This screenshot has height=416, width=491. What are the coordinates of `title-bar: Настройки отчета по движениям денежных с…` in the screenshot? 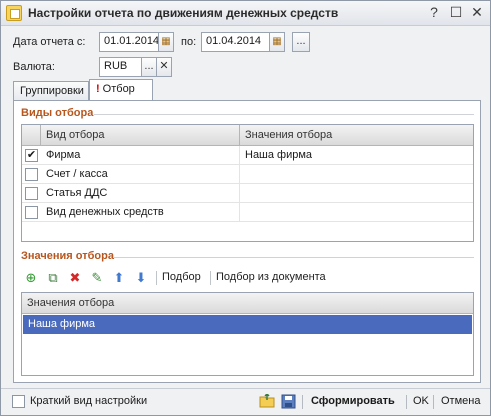 It's located at (245, 13).